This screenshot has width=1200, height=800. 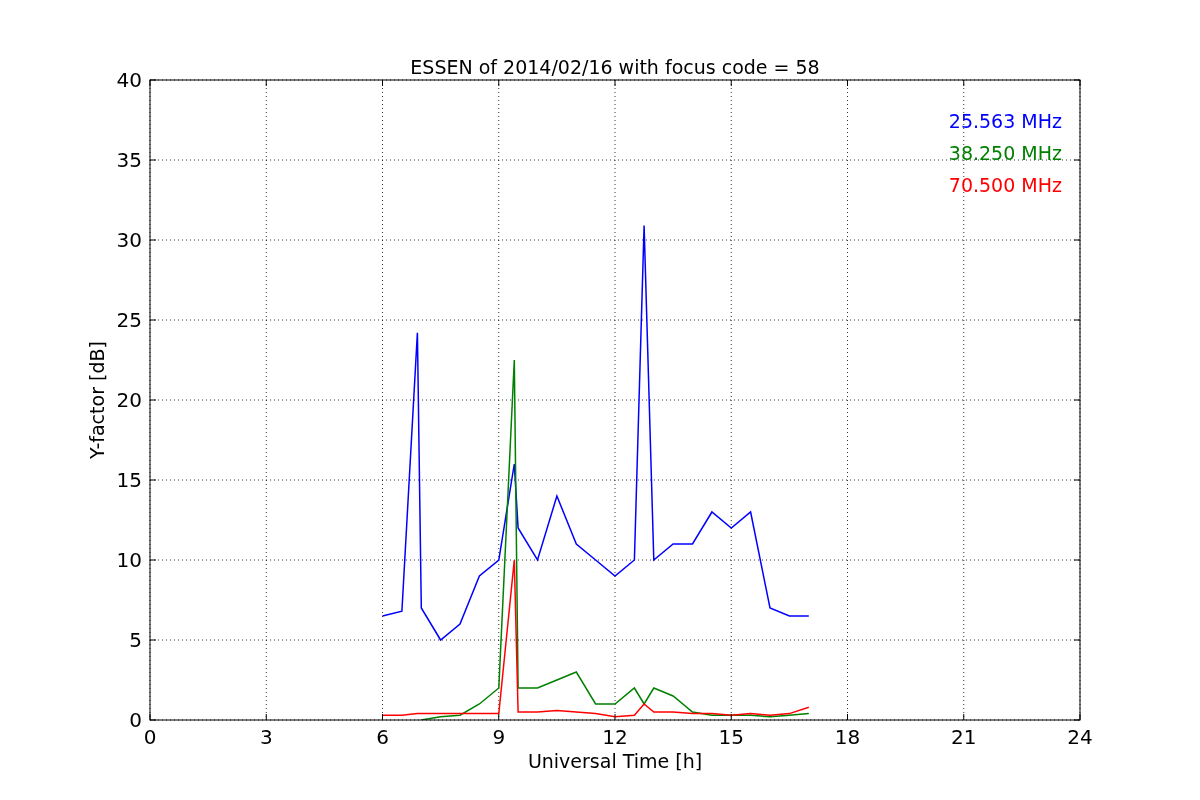 I want to click on y-tick-label: 25, so click(x=129, y=320).